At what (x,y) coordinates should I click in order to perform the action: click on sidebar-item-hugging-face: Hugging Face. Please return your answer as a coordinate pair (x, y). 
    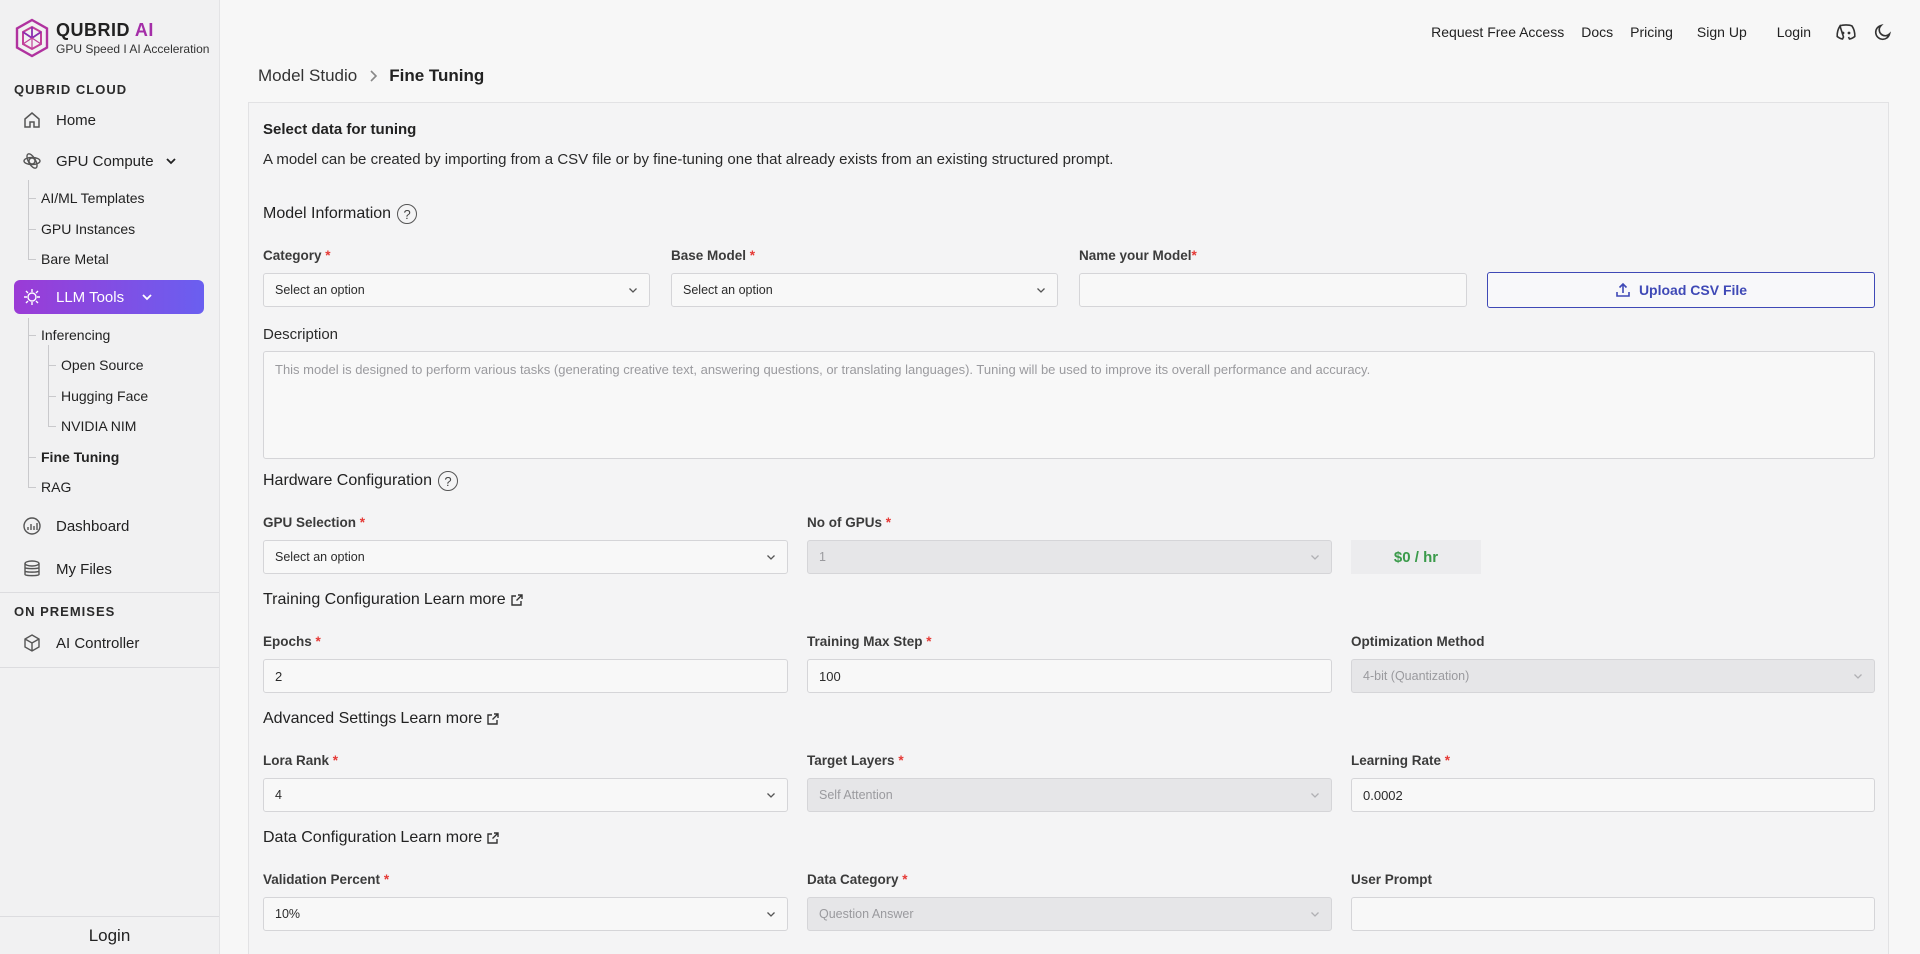
    Looking at the image, I should click on (104, 396).